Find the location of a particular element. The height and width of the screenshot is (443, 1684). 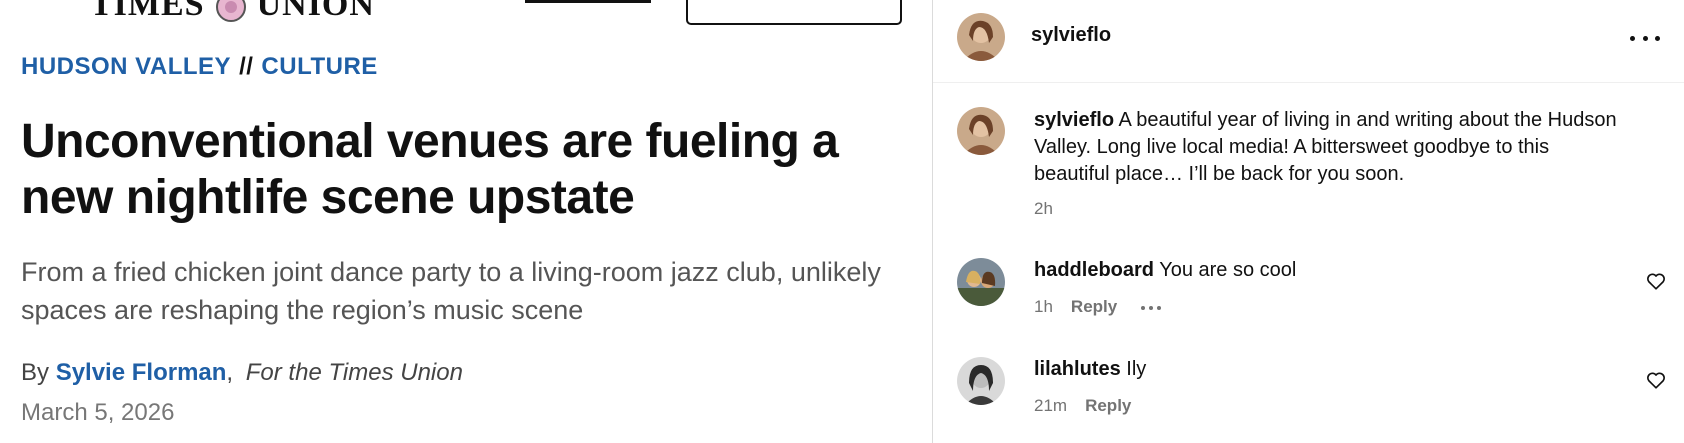

comment-username: lilahlutes is located at coordinates (1077, 369).